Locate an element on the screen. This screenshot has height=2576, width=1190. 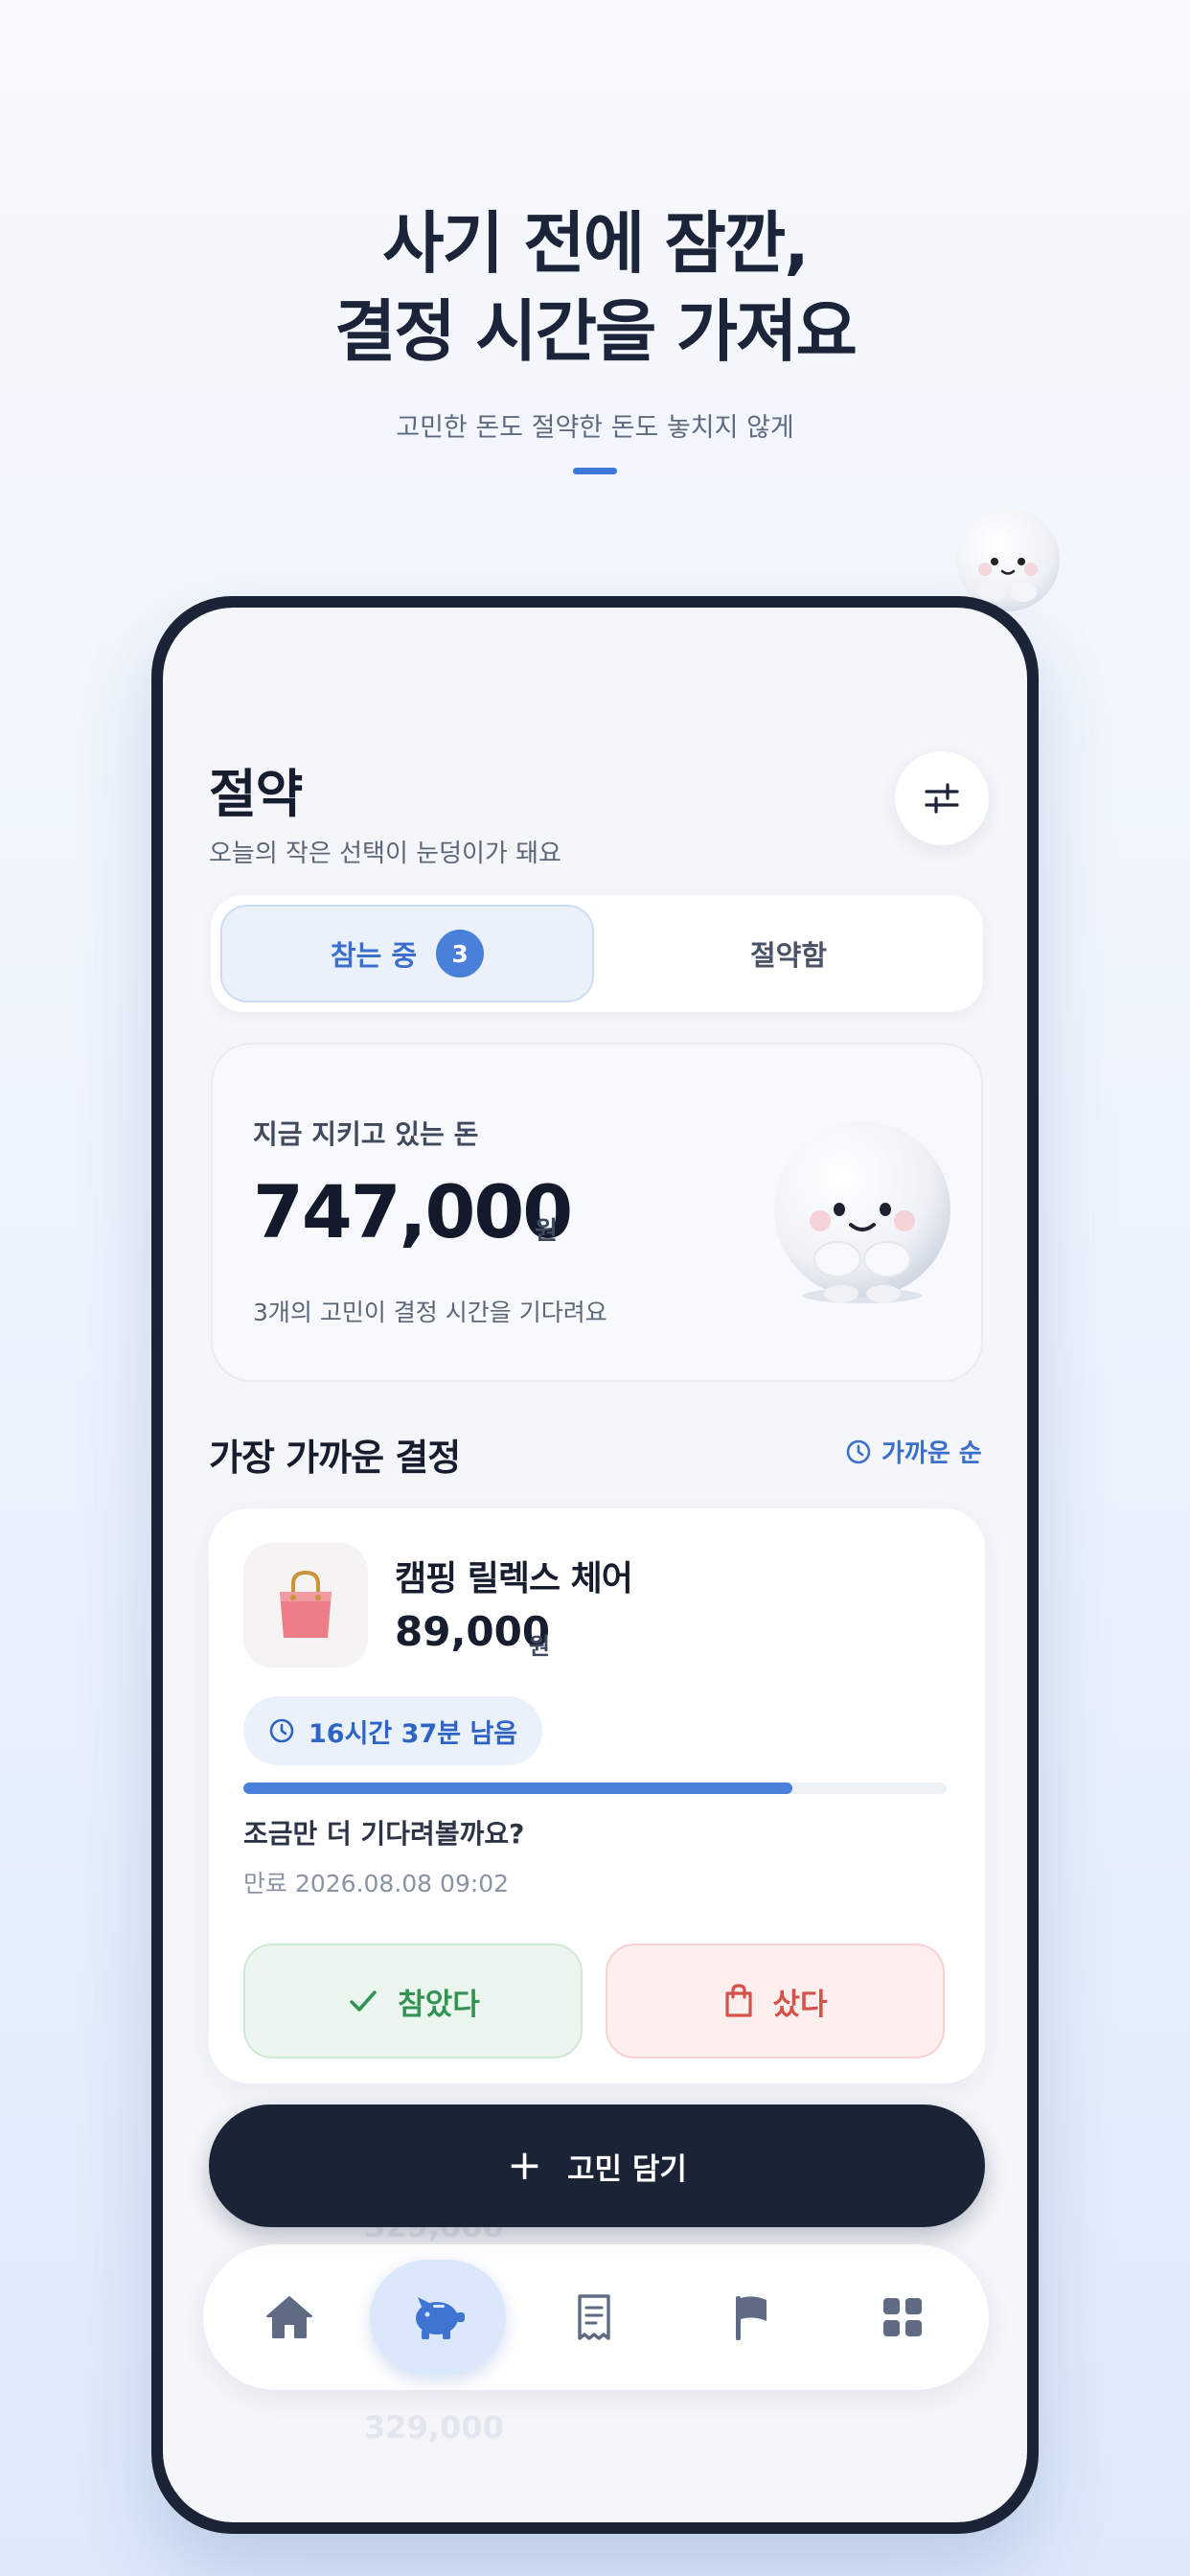
tab-waiting-label: 참는 중 is located at coordinates (374, 955).